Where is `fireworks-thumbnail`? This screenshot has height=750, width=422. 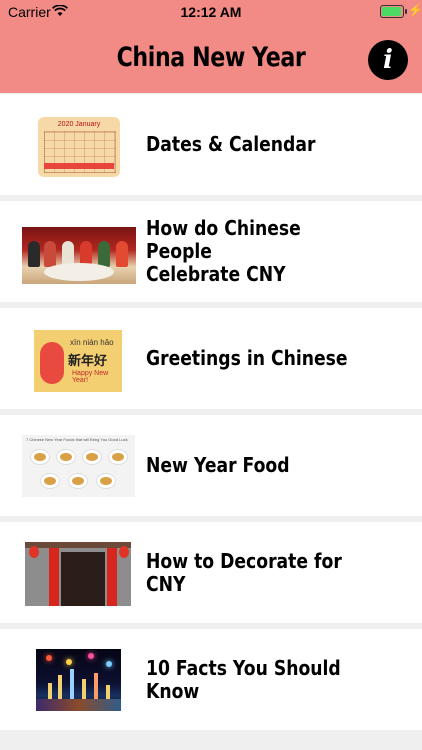
fireworks-thumbnail is located at coordinates (78, 680).